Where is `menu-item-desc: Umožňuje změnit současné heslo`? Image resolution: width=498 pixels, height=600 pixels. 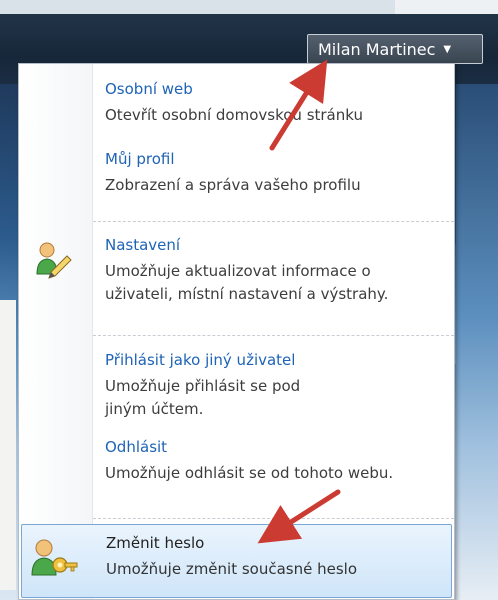 menu-item-desc: Umožňuje změnit současné heslo is located at coordinates (232, 569).